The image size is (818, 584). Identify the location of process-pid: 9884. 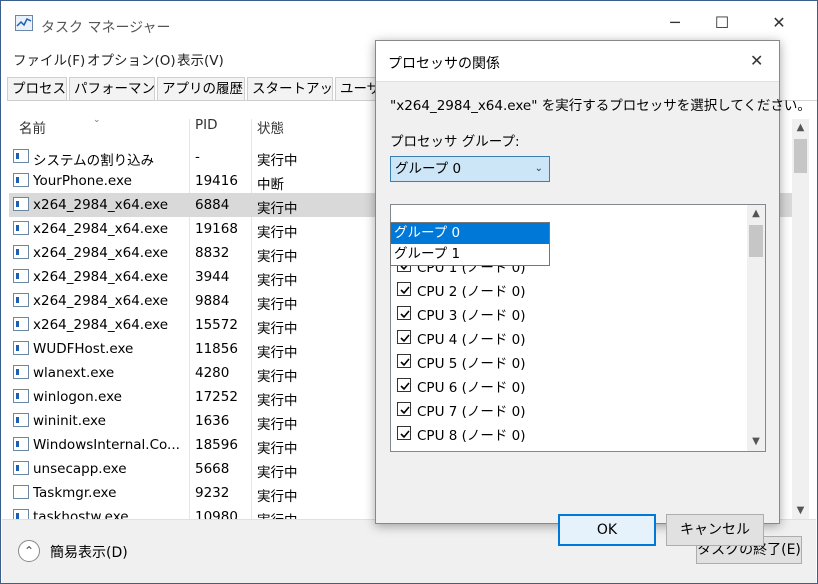
(212, 301).